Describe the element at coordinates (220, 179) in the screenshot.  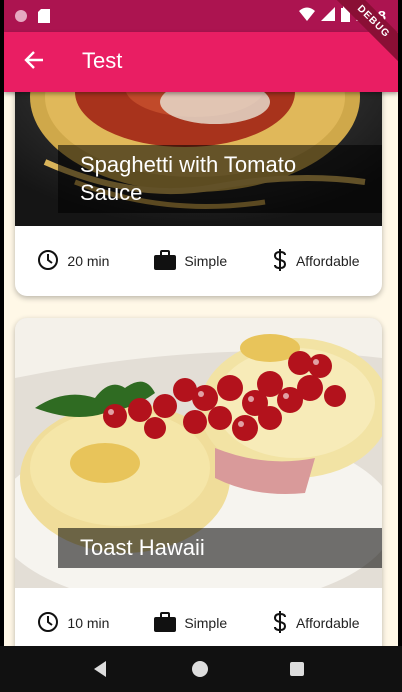
I see `meal-title: Spaghetti with Tomato Sauce` at that location.